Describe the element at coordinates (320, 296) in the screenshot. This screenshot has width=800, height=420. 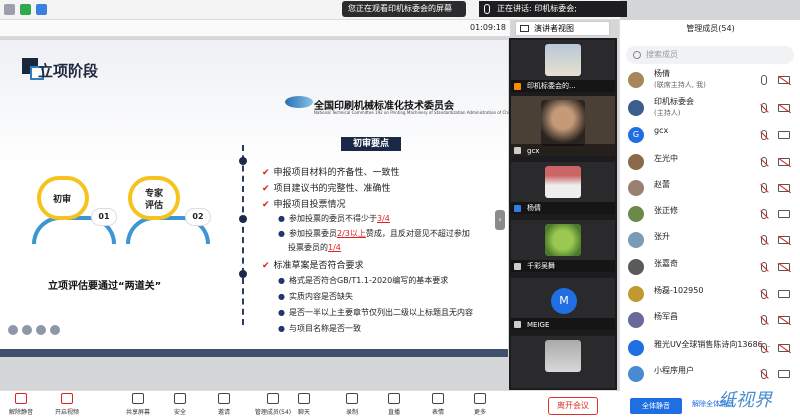
I see `item-text: 实质内容是否缺失` at that location.